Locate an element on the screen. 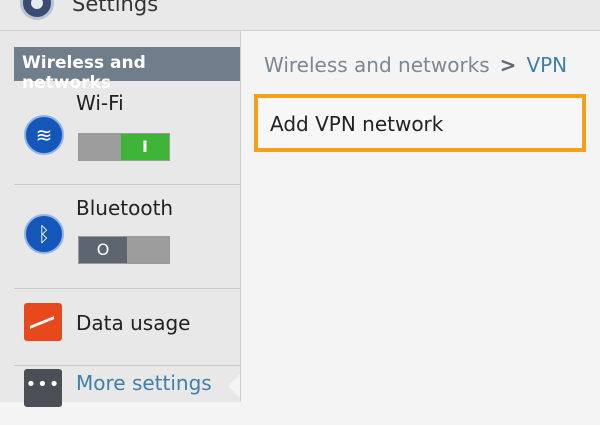  title-bar: Settings is located at coordinates (300, 15).